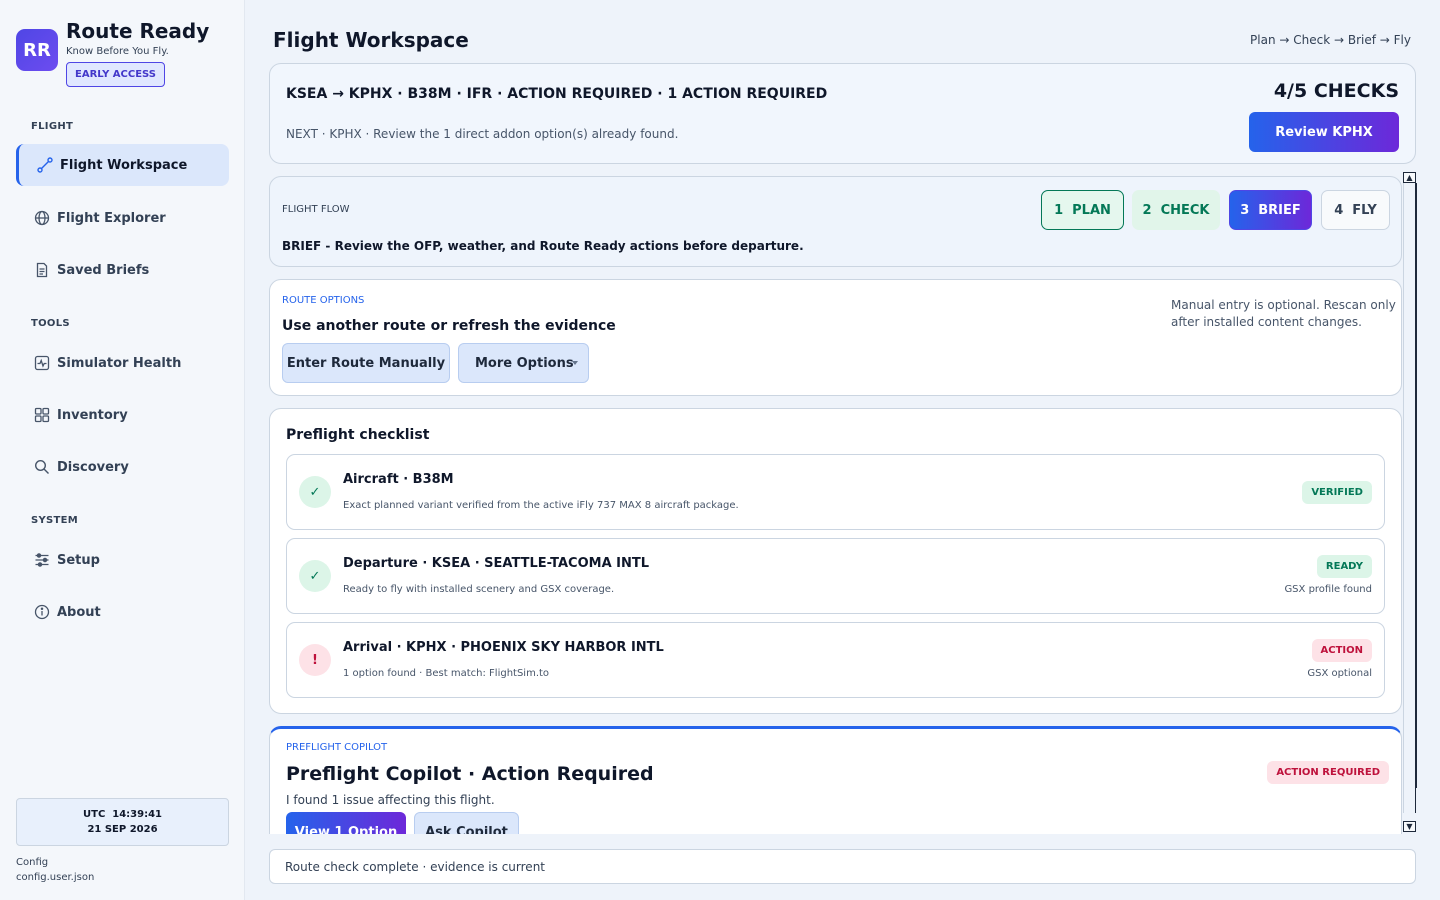  Describe the element at coordinates (93, 467) in the screenshot. I see `sidebar-item-label: Discovery` at that location.